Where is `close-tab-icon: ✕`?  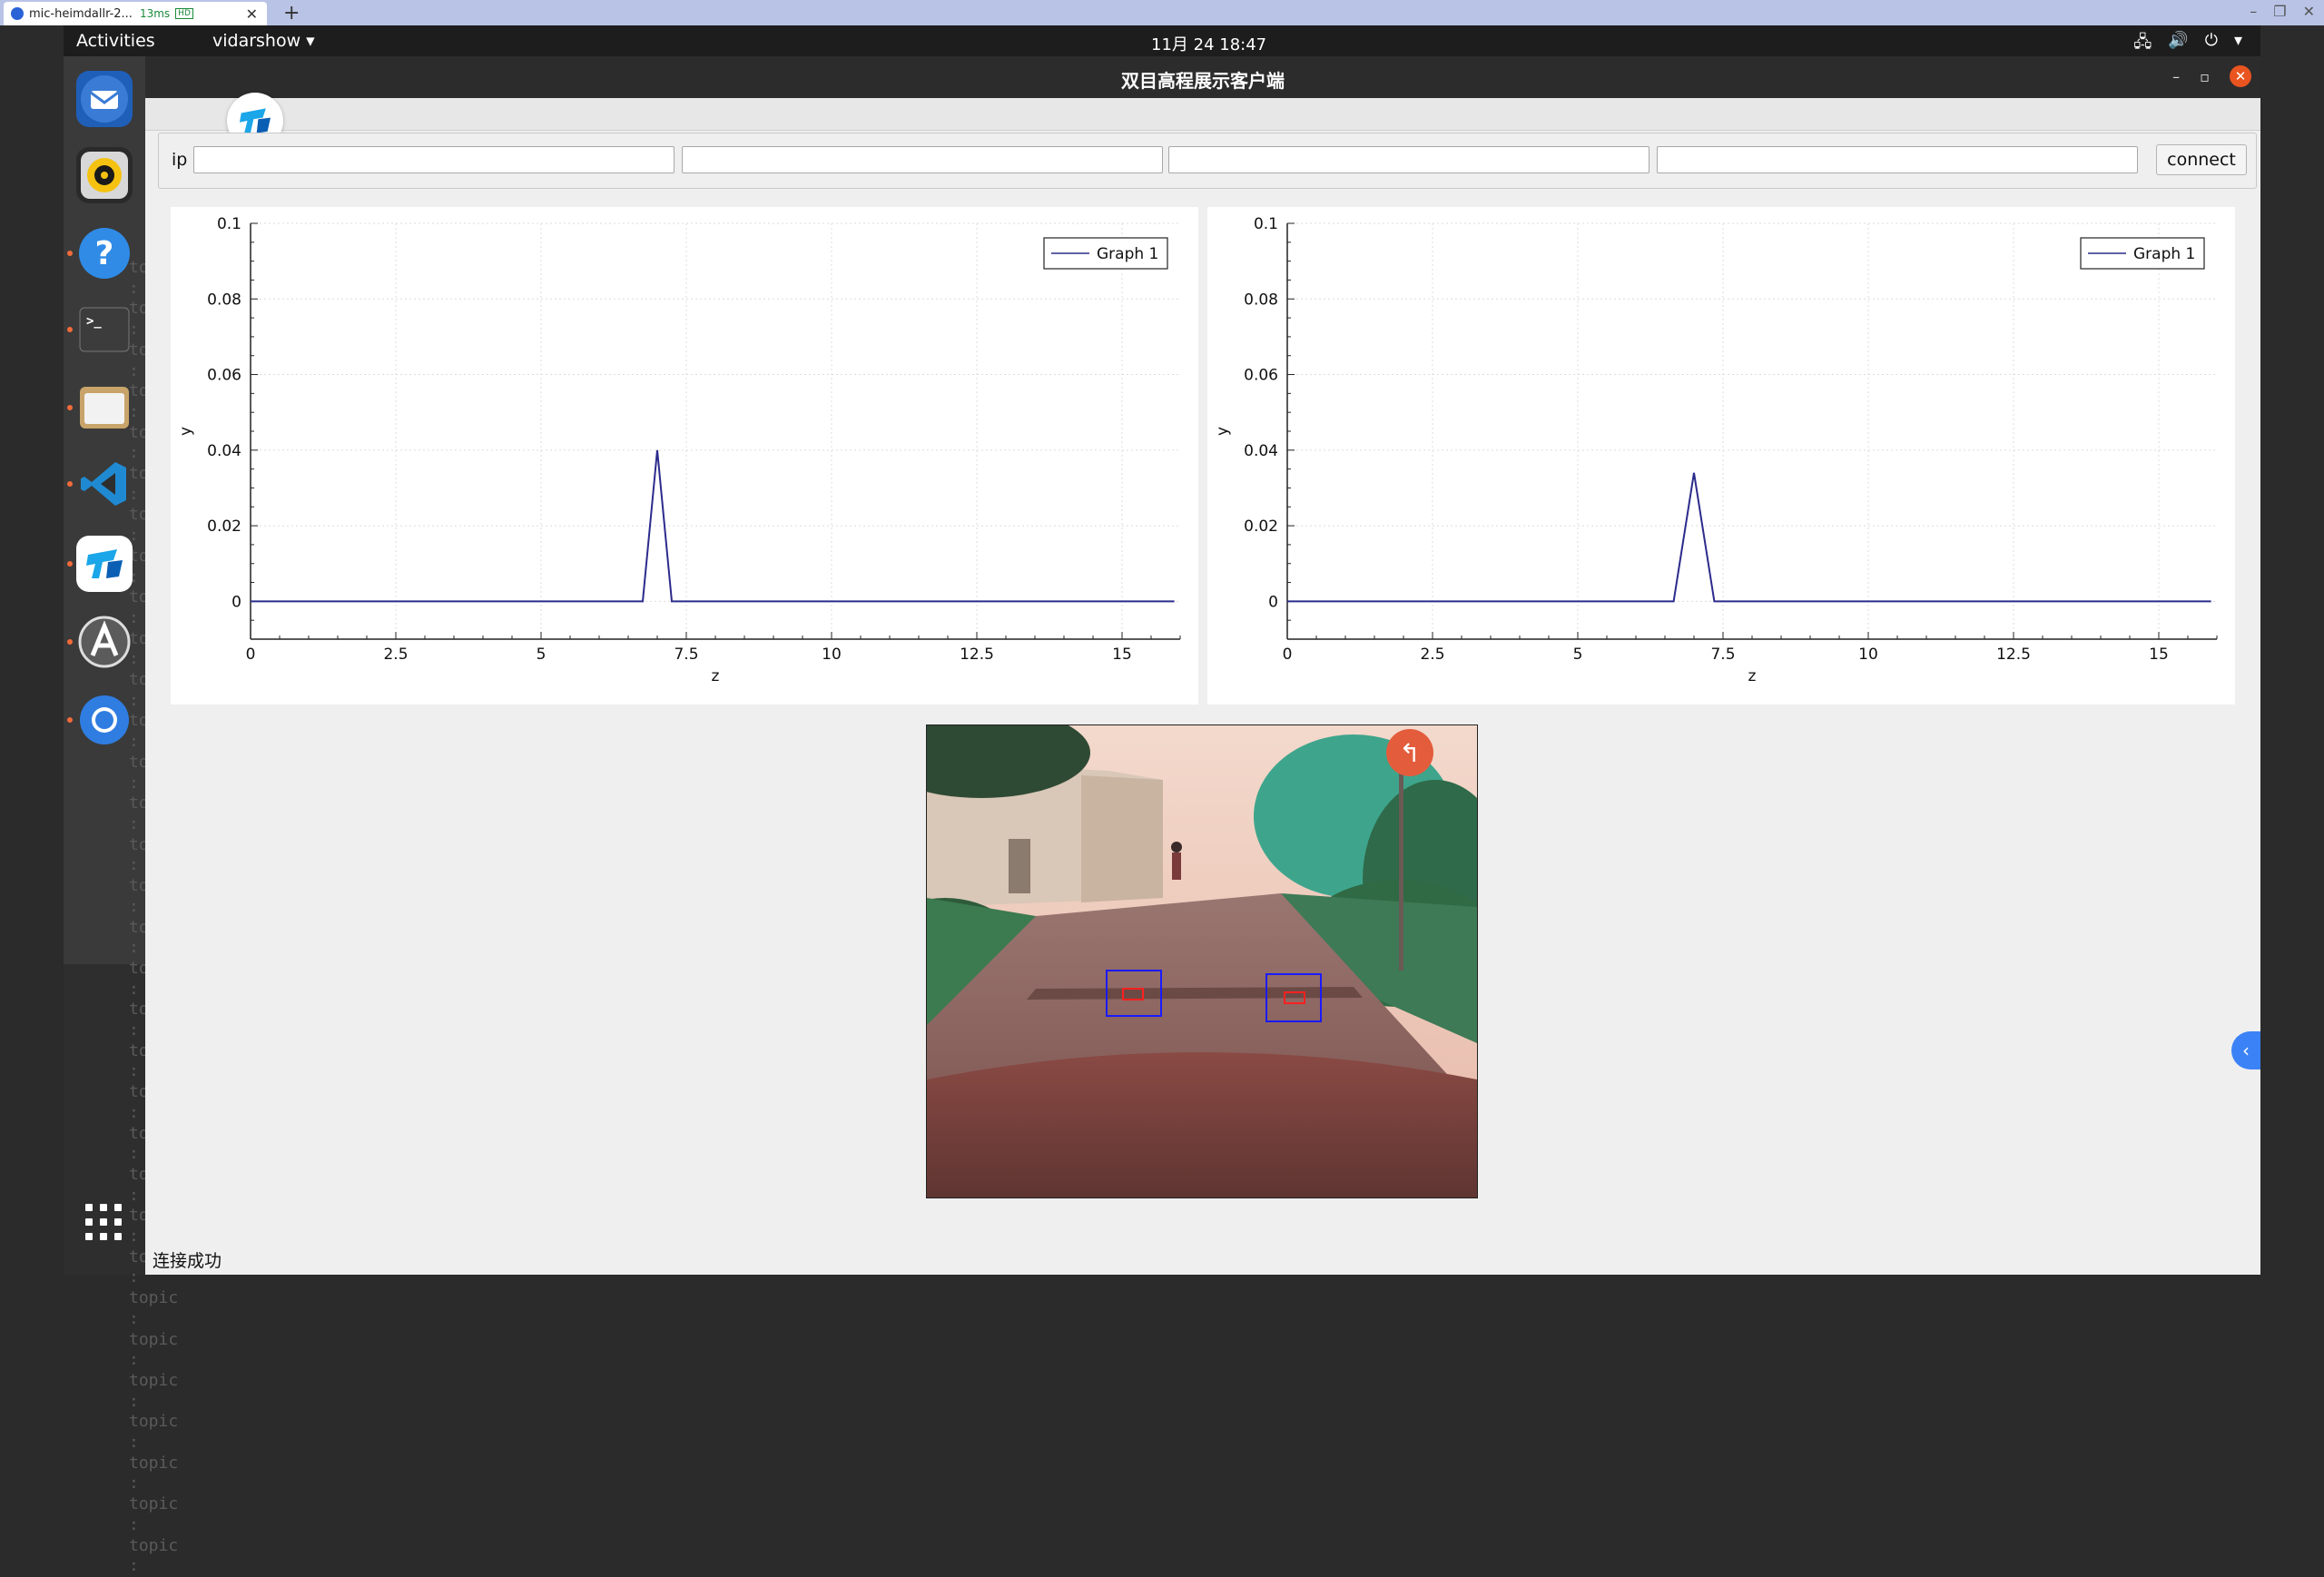 close-tab-icon: ✕ is located at coordinates (252, 14).